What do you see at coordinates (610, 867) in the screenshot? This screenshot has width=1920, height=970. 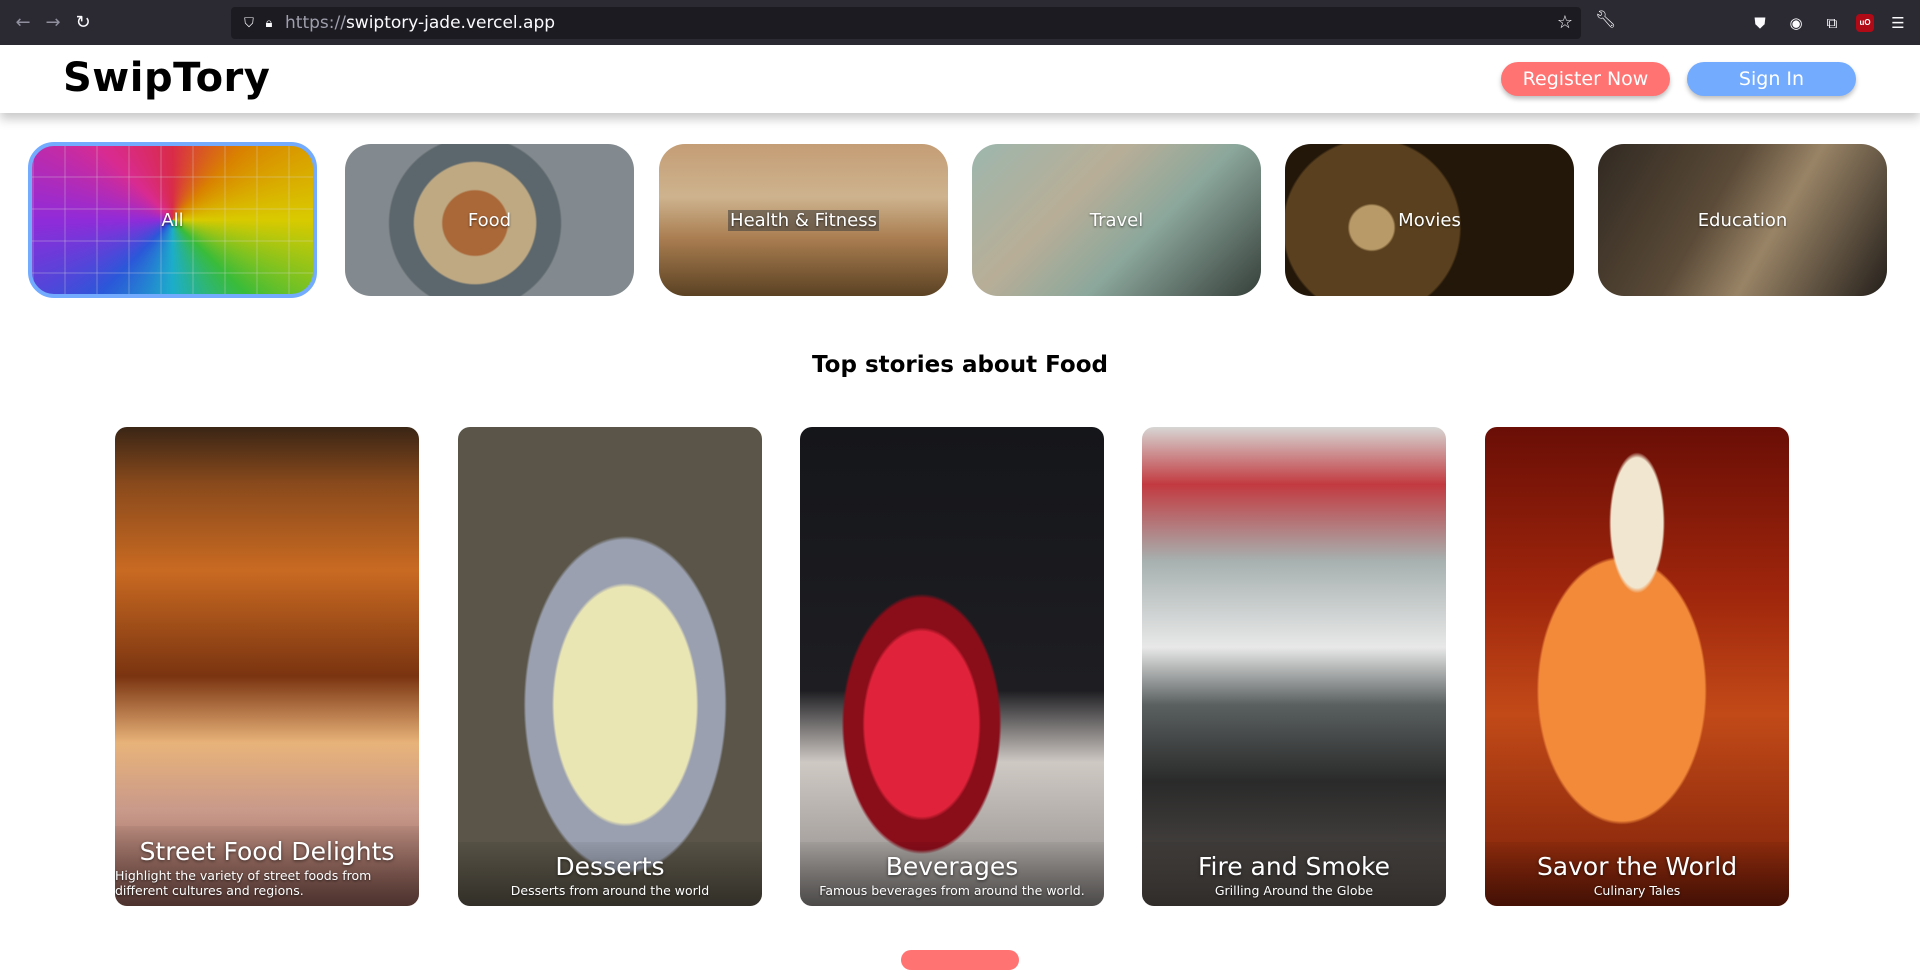 I see `story-title: Desserts` at bounding box center [610, 867].